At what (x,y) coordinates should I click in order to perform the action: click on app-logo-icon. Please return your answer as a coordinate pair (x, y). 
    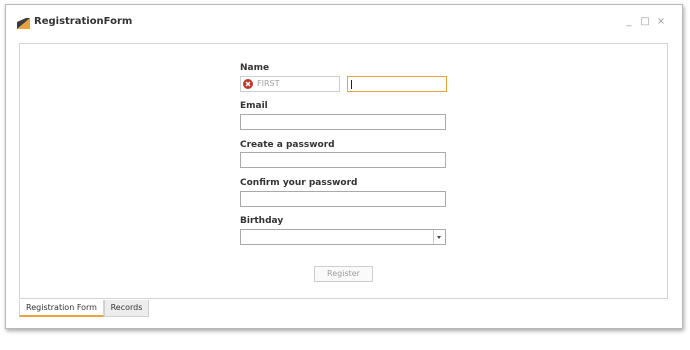
    Looking at the image, I should click on (23, 23).